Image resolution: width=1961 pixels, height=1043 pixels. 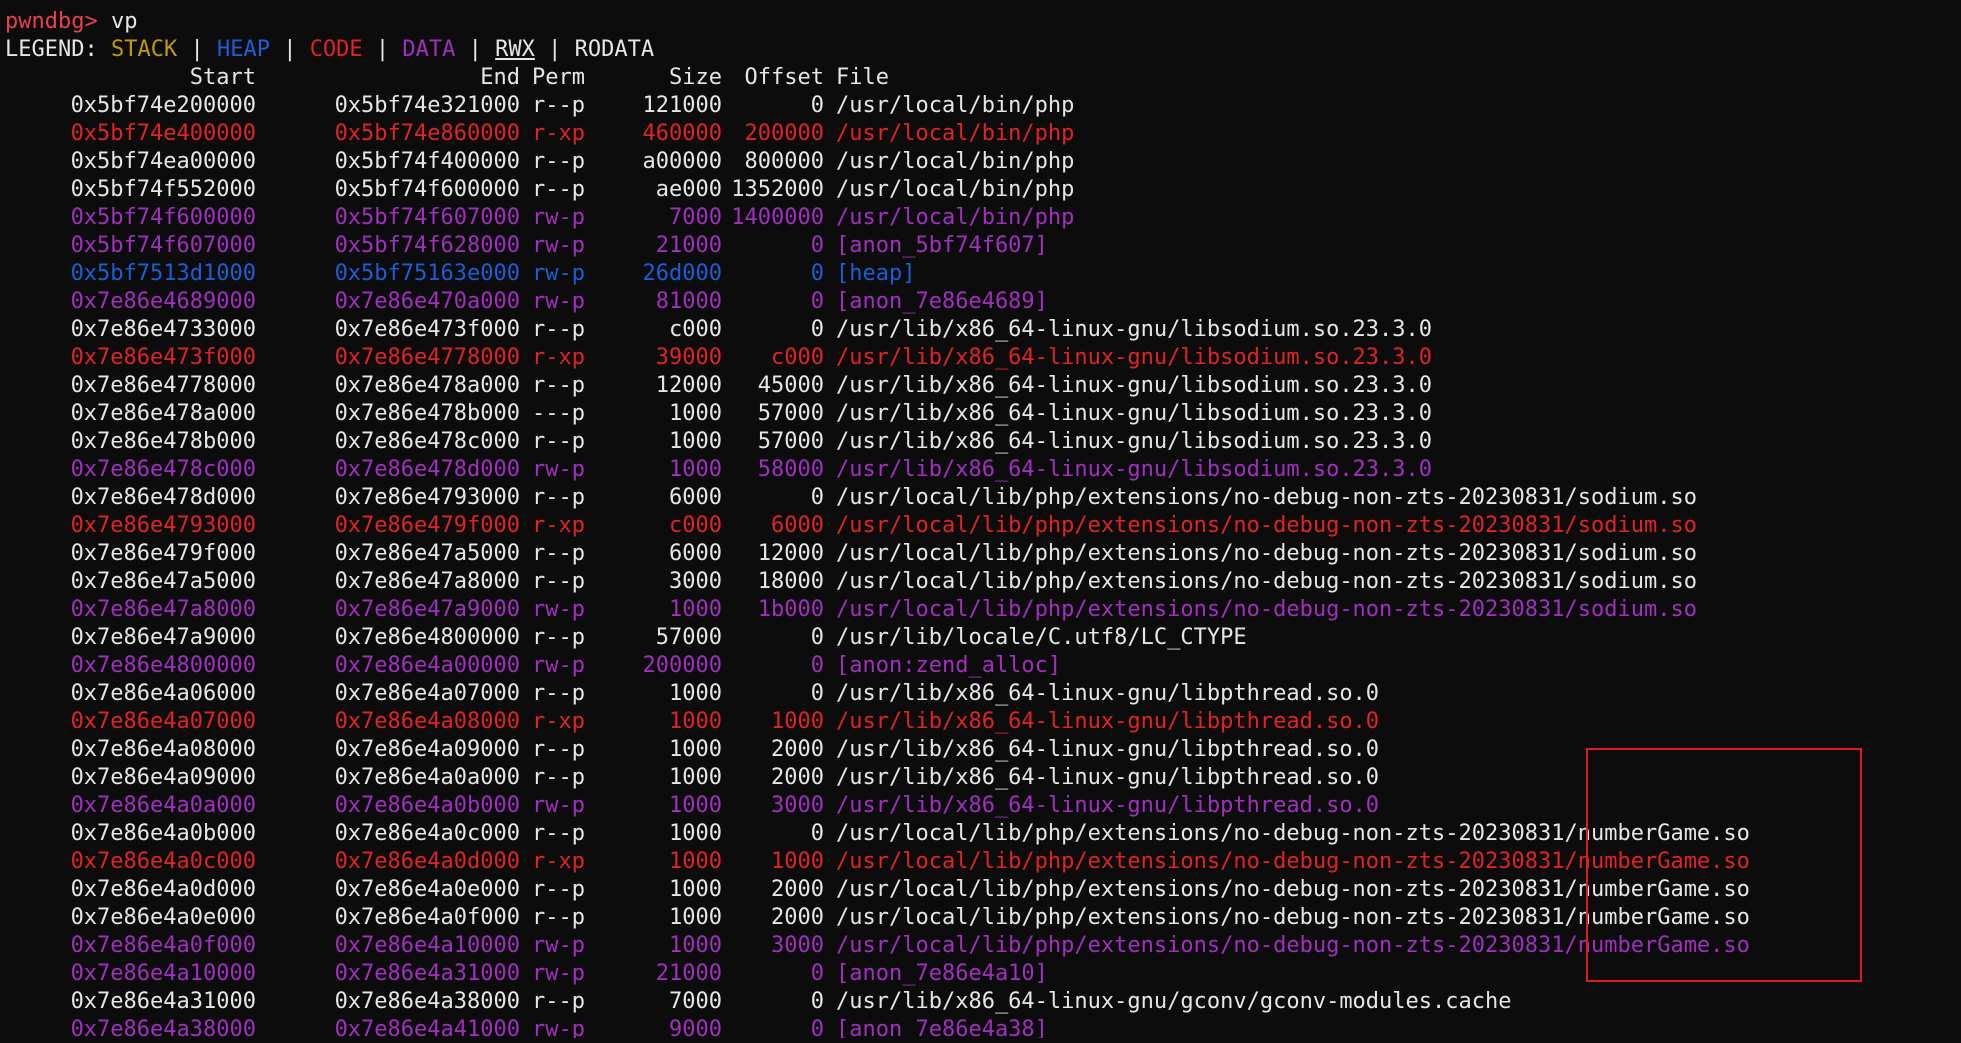 What do you see at coordinates (427, 105) in the screenshot?
I see `cell-end: 0x5bf74e321000` at bounding box center [427, 105].